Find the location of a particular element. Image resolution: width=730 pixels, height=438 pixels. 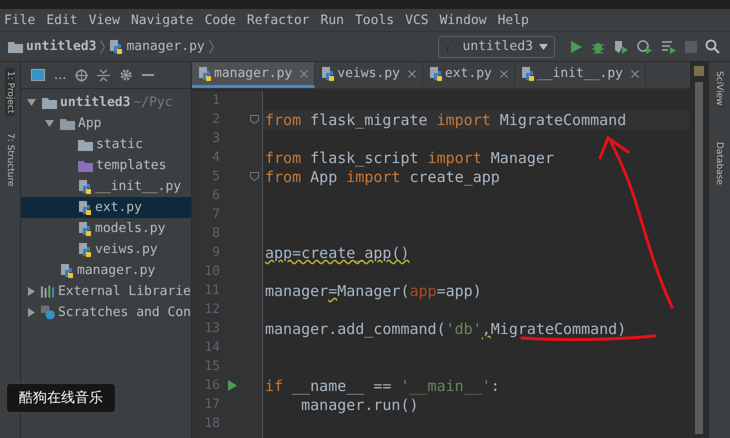

tree-item: Scratches and Con is located at coordinates (106, 312).